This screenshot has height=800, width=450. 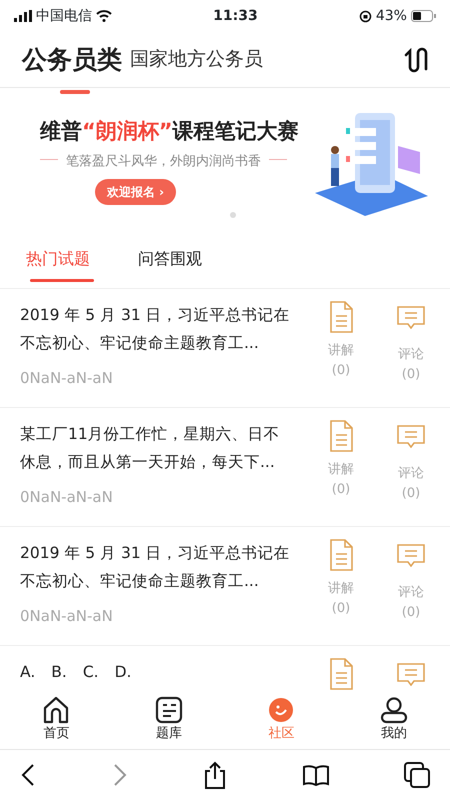 What do you see at coordinates (365, 16) in the screenshot?
I see `rotation-lock-icon` at bounding box center [365, 16].